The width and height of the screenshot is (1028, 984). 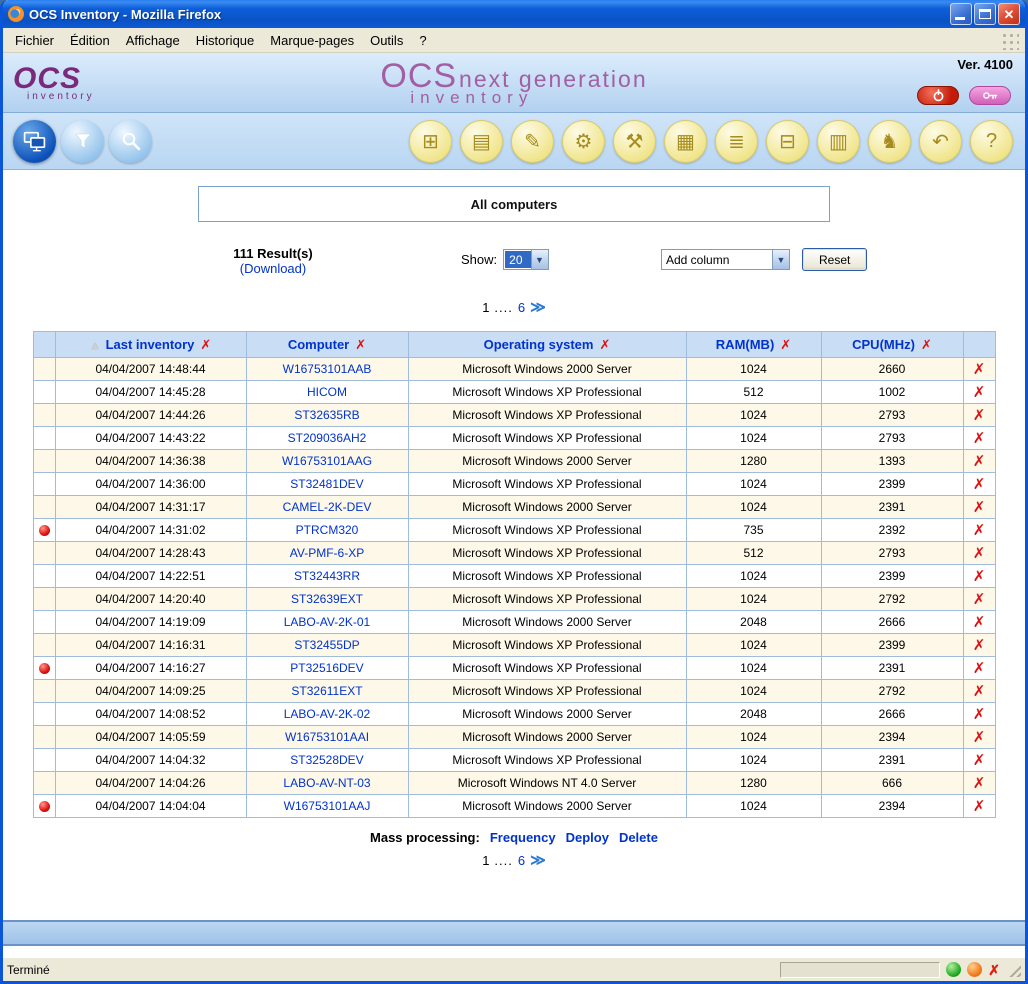 I want to click on gift-icon: ⊞, so click(x=430, y=141).